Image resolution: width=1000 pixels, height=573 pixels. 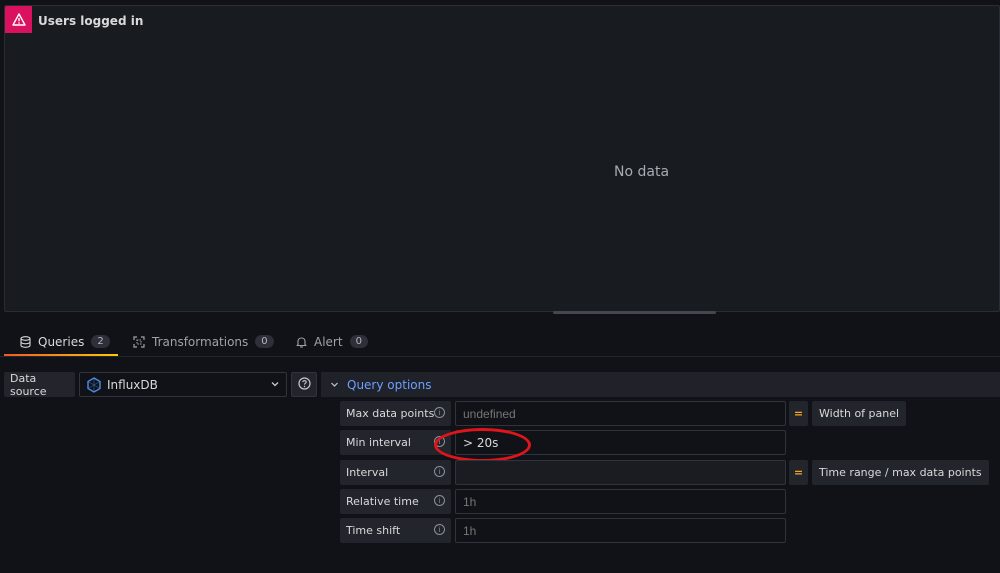 I want to click on interval-label-text: Interval, so click(x=367, y=472).